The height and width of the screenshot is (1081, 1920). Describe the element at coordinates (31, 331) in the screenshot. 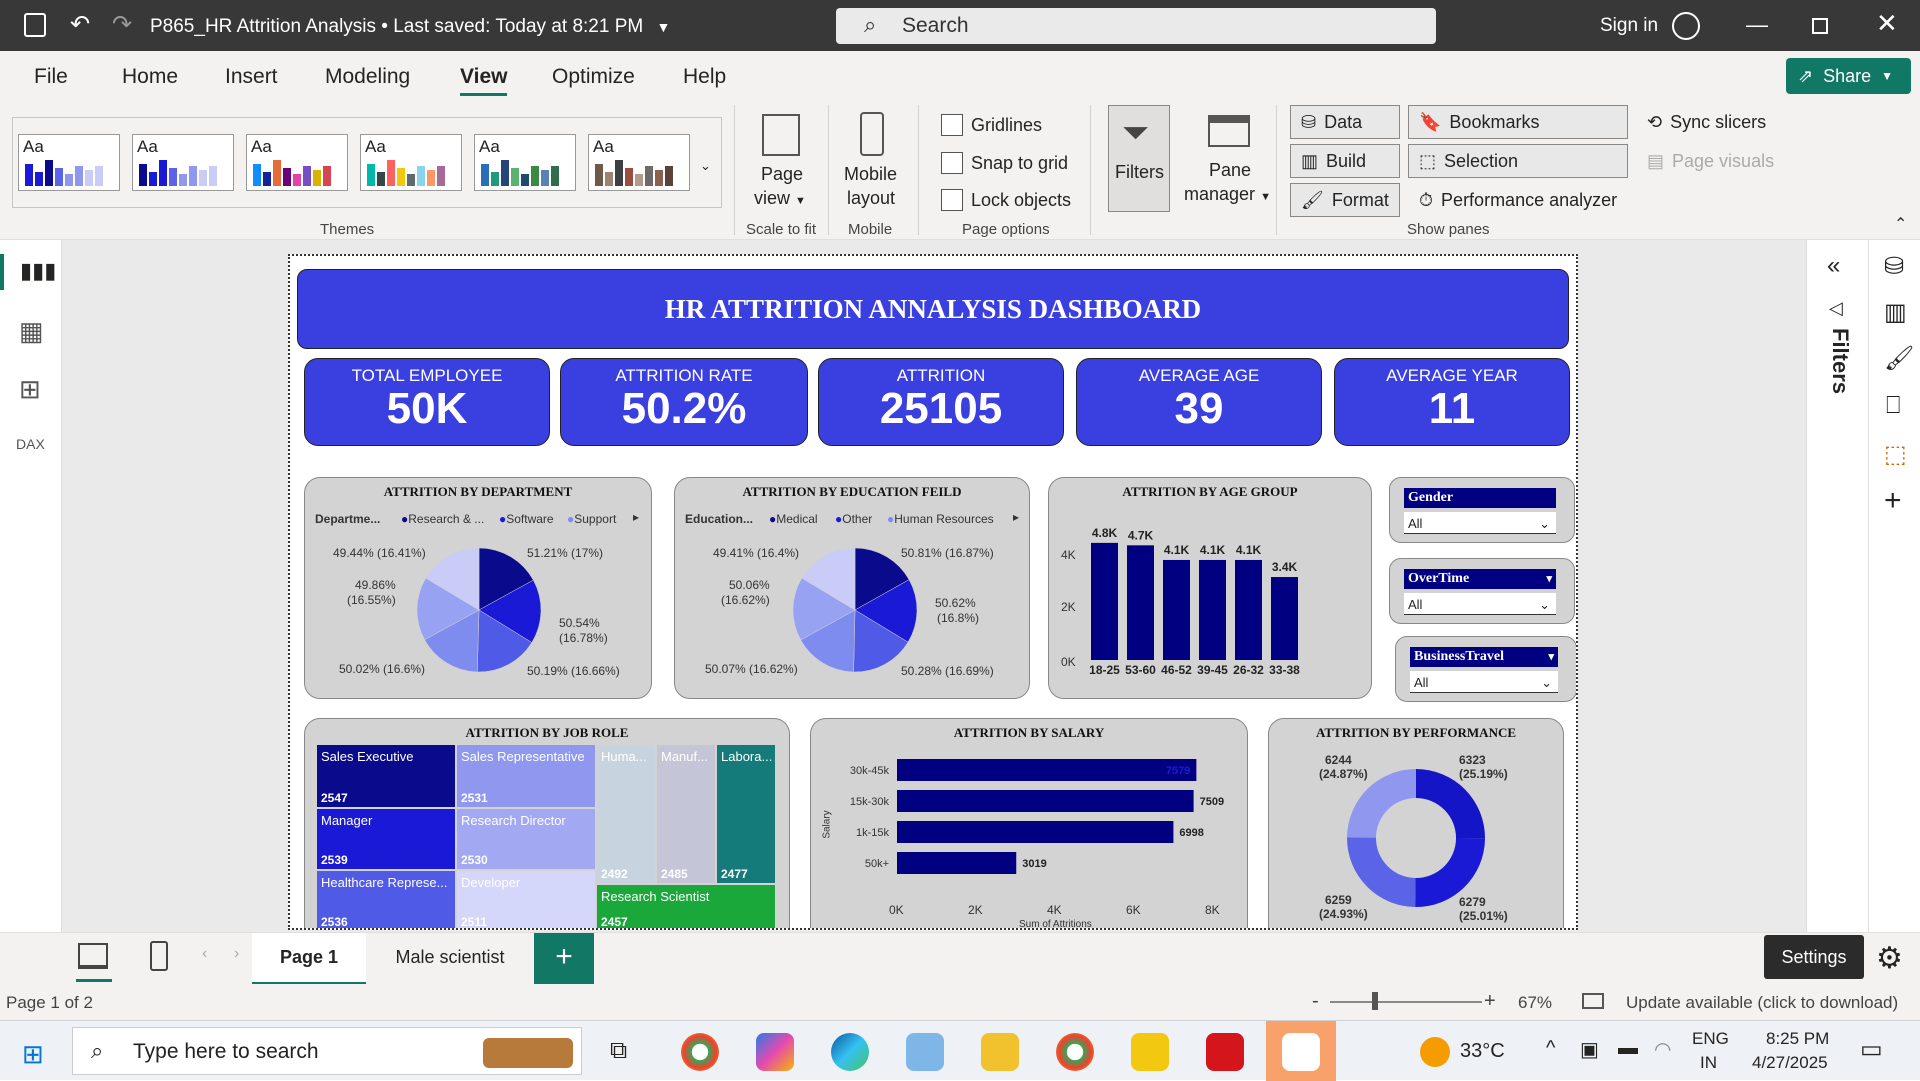

I see `table-view-icon: ▦` at that location.